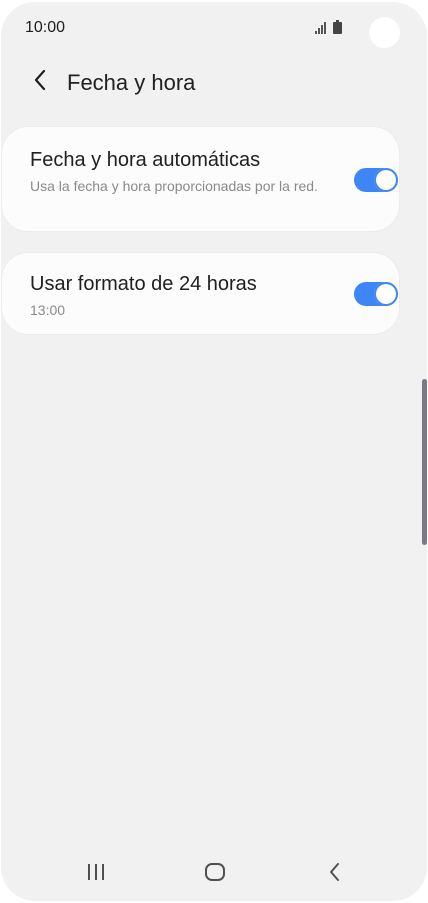 Image resolution: width=428 pixels, height=903 pixels. What do you see at coordinates (143, 284) in the screenshot?
I see `setting-title: Usar formato de 24 horas` at bounding box center [143, 284].